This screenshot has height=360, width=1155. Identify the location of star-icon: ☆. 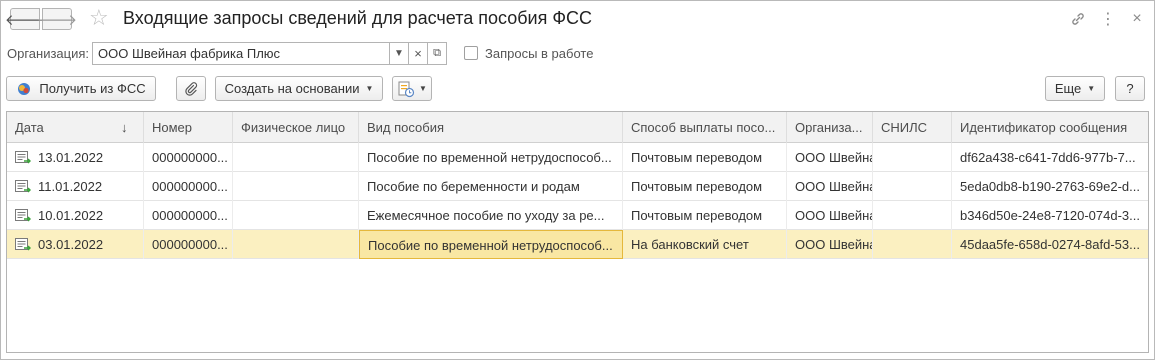
(102, 19).